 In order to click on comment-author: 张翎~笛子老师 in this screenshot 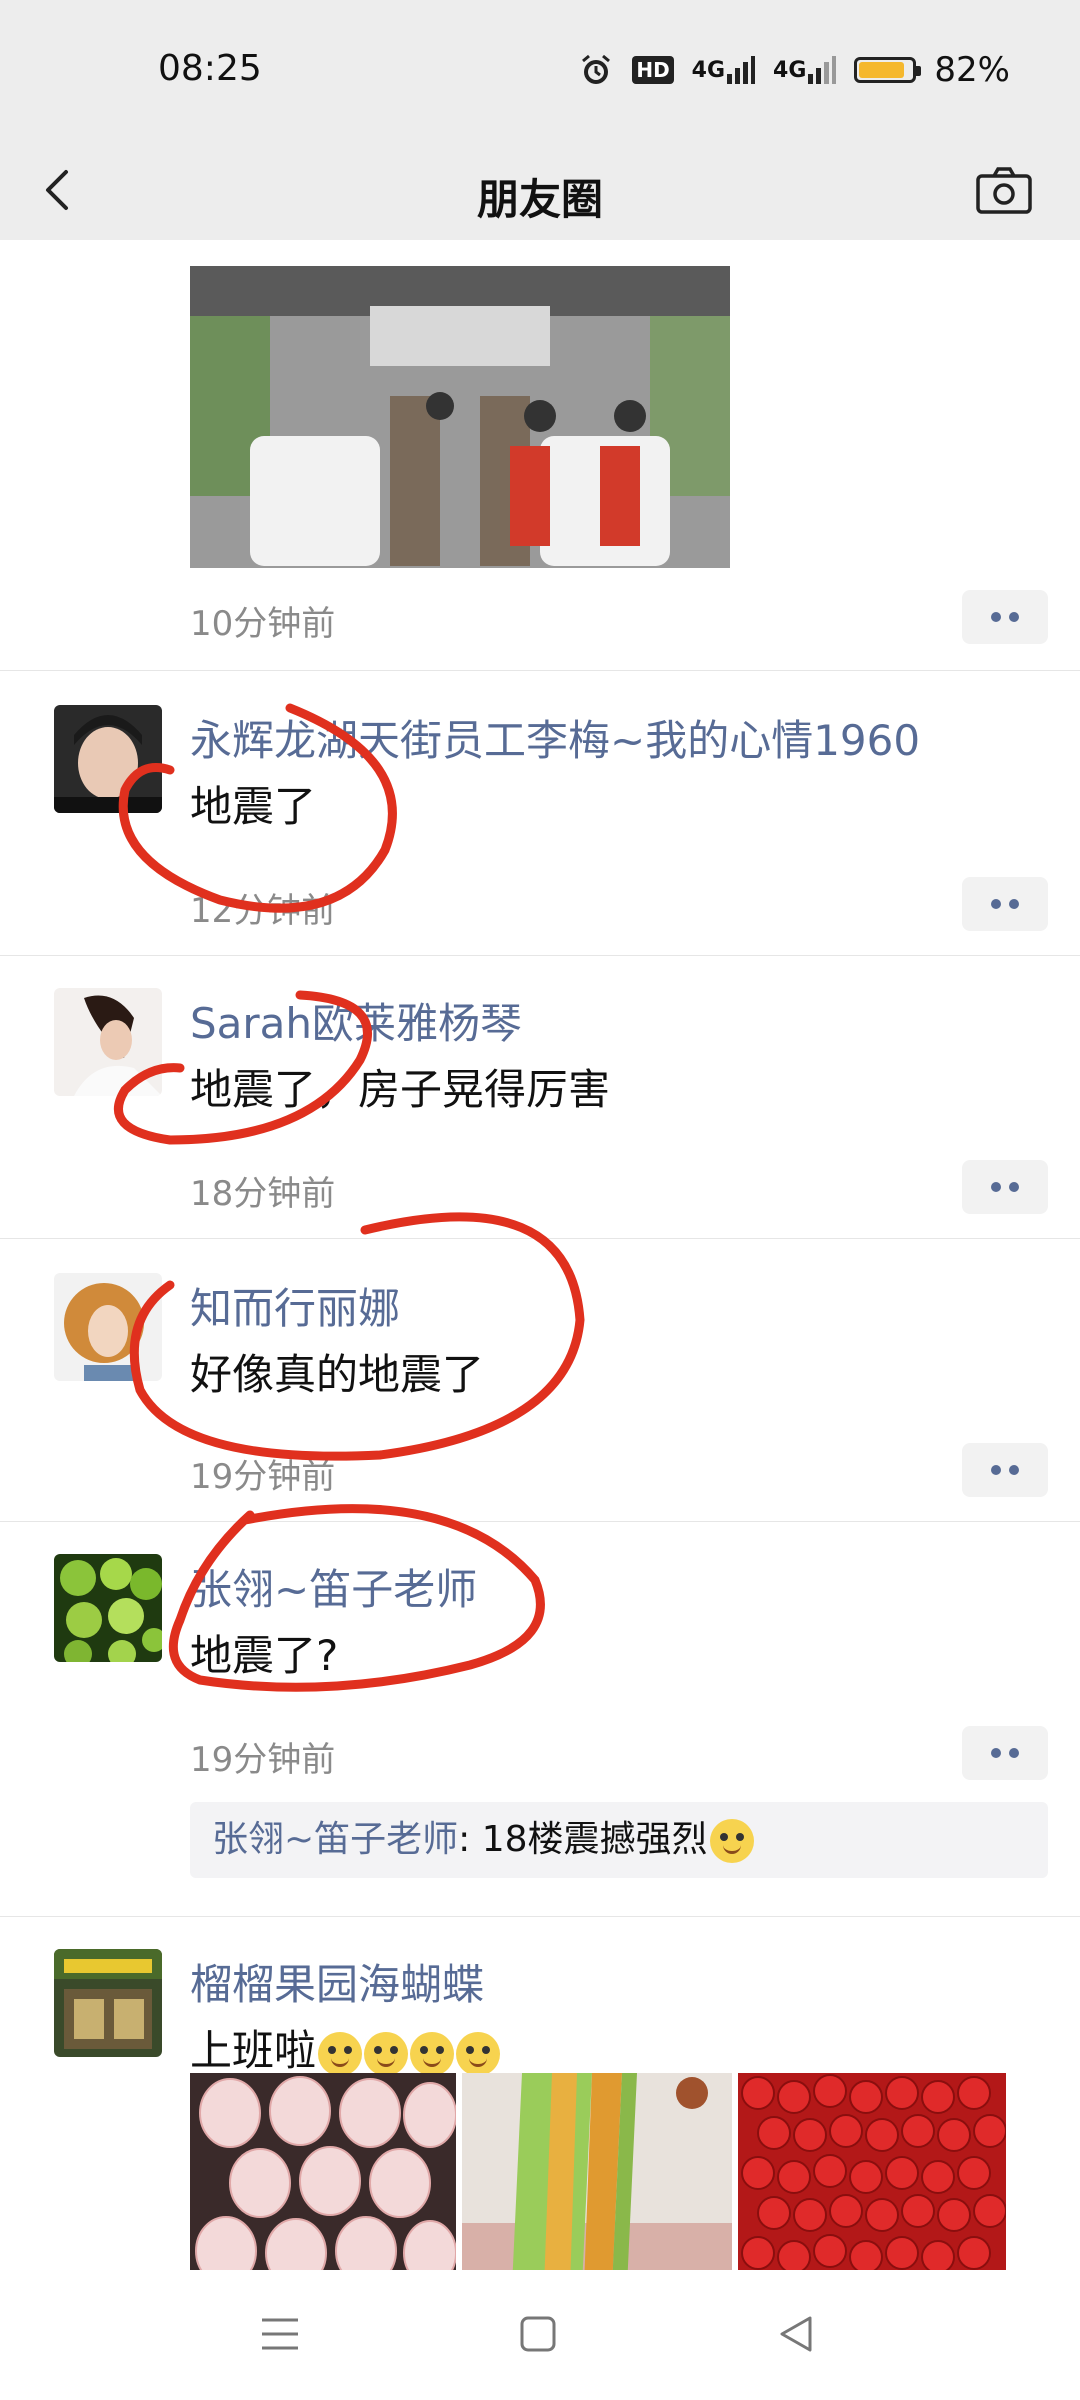, I will do `click(335, 1839)`.